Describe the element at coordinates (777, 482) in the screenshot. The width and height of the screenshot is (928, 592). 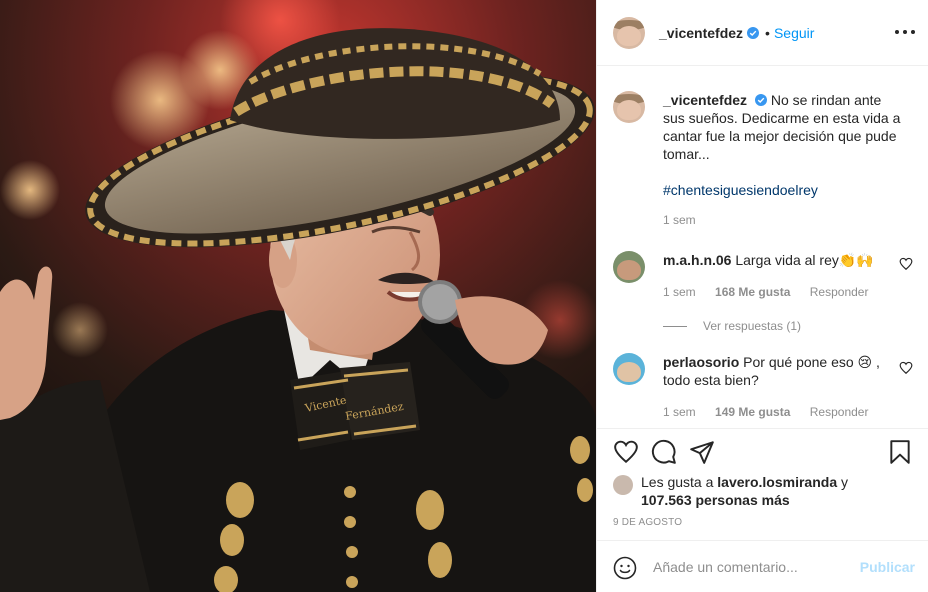
I see `liker-username: lavero.losmiranda` at that location.